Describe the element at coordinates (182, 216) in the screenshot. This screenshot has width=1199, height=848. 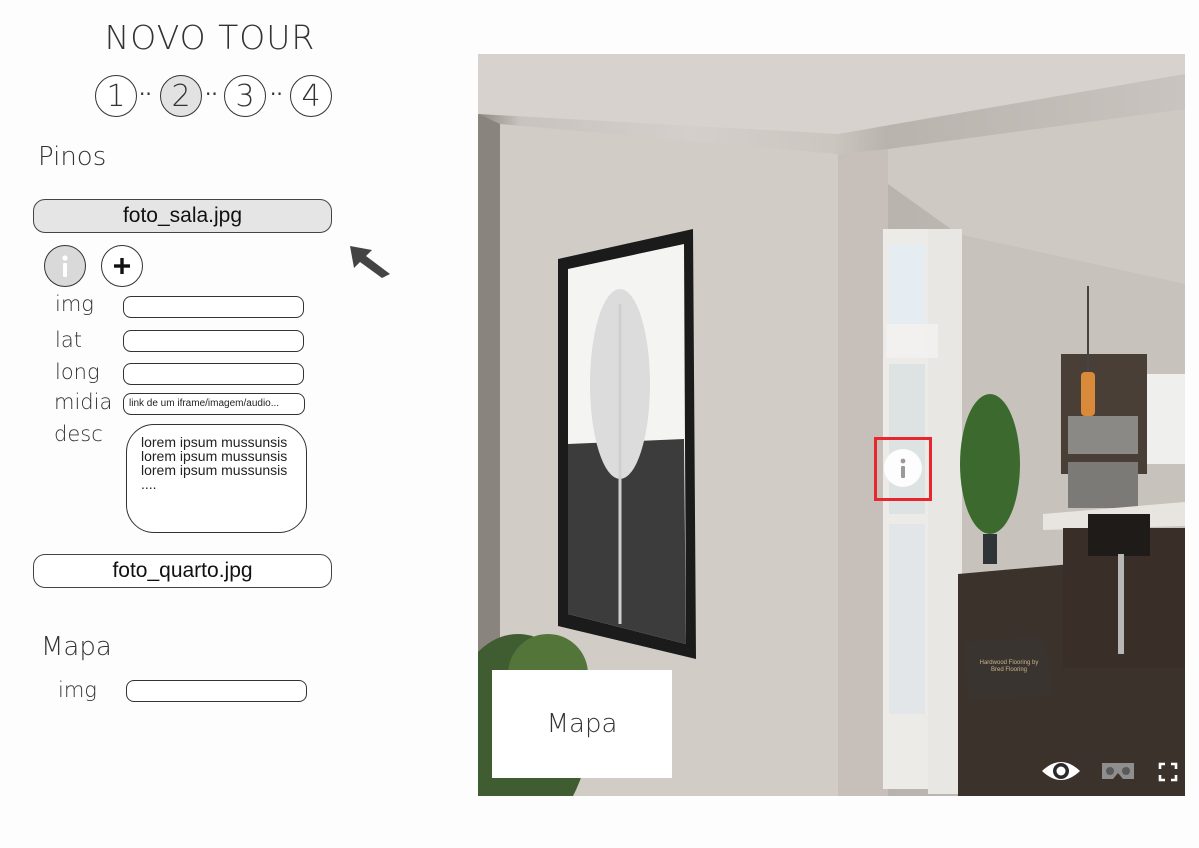
I see `pin-file-foto-sala: foto_sala.jpg` at that location.